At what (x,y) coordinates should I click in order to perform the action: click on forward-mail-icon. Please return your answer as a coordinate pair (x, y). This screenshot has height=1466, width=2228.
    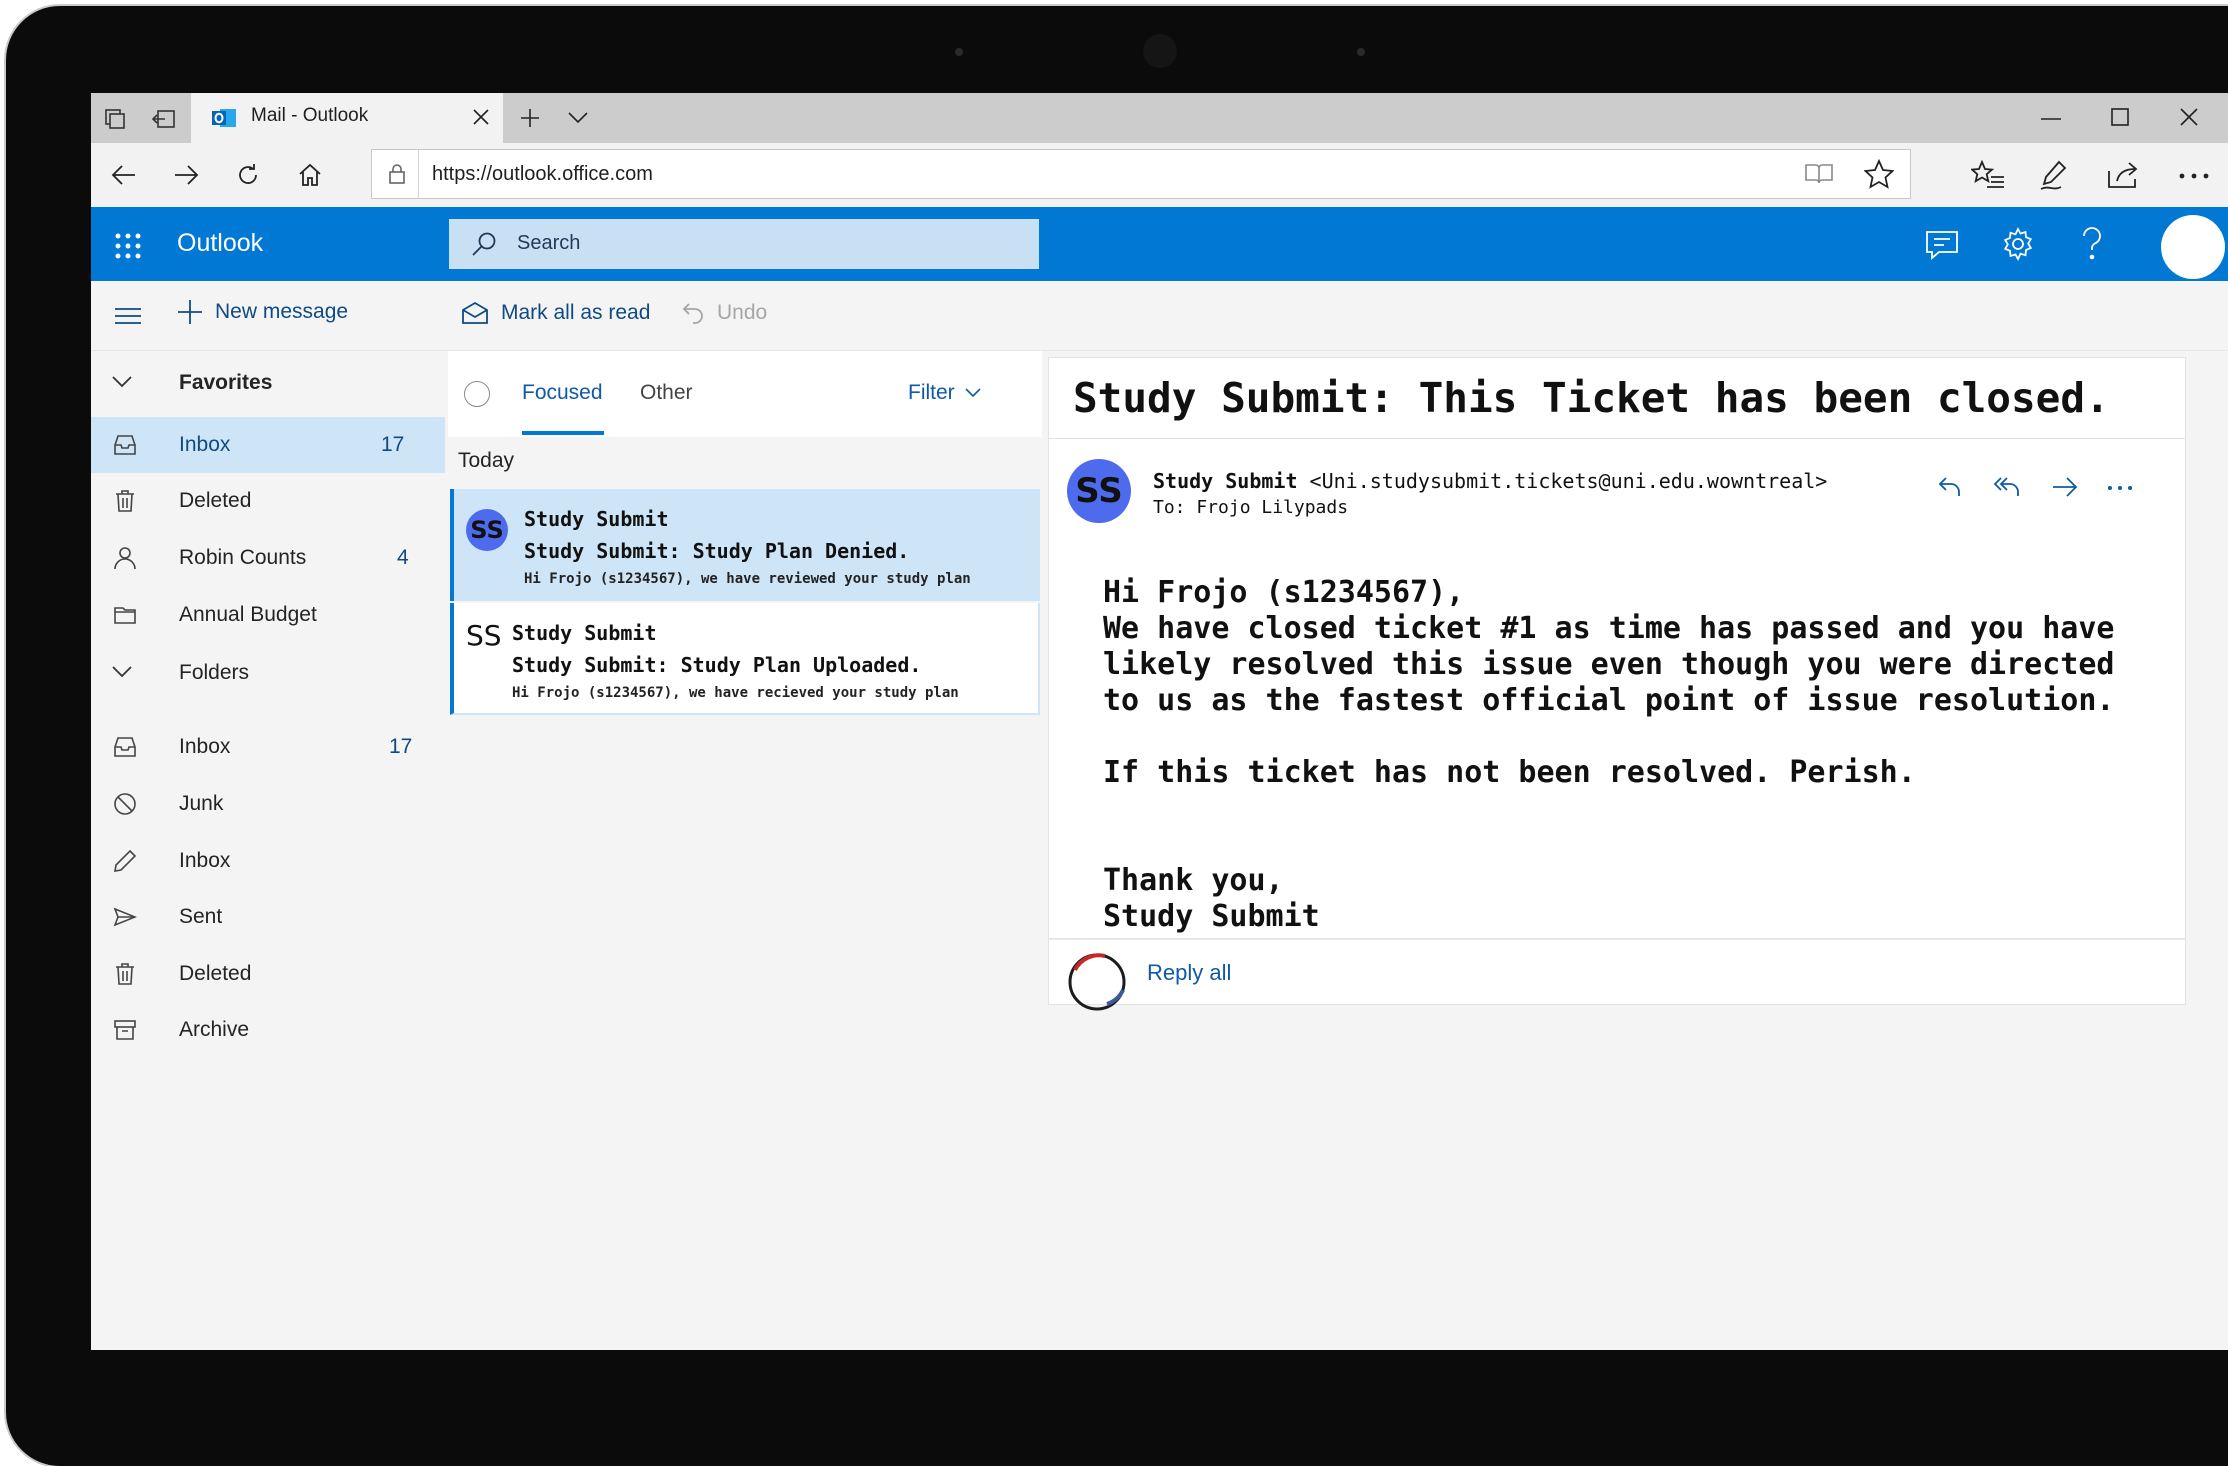
    Looking at the image, I should click on (2065, 487).